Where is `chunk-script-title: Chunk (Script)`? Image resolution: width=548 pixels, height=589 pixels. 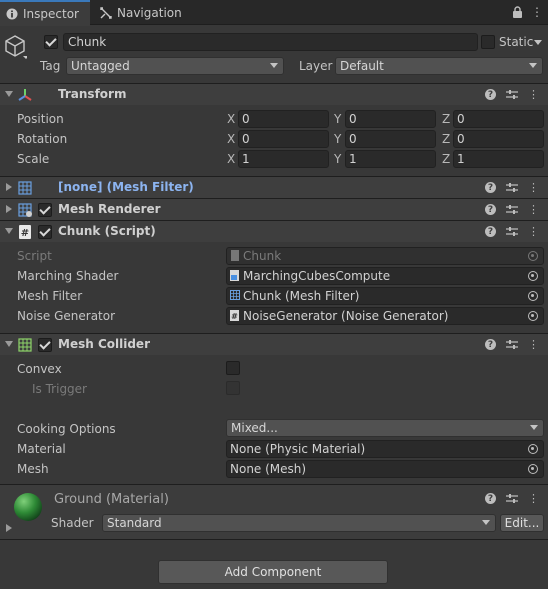
chunk-script-title: Chunk (Script) is located at coordinates (107, 231).